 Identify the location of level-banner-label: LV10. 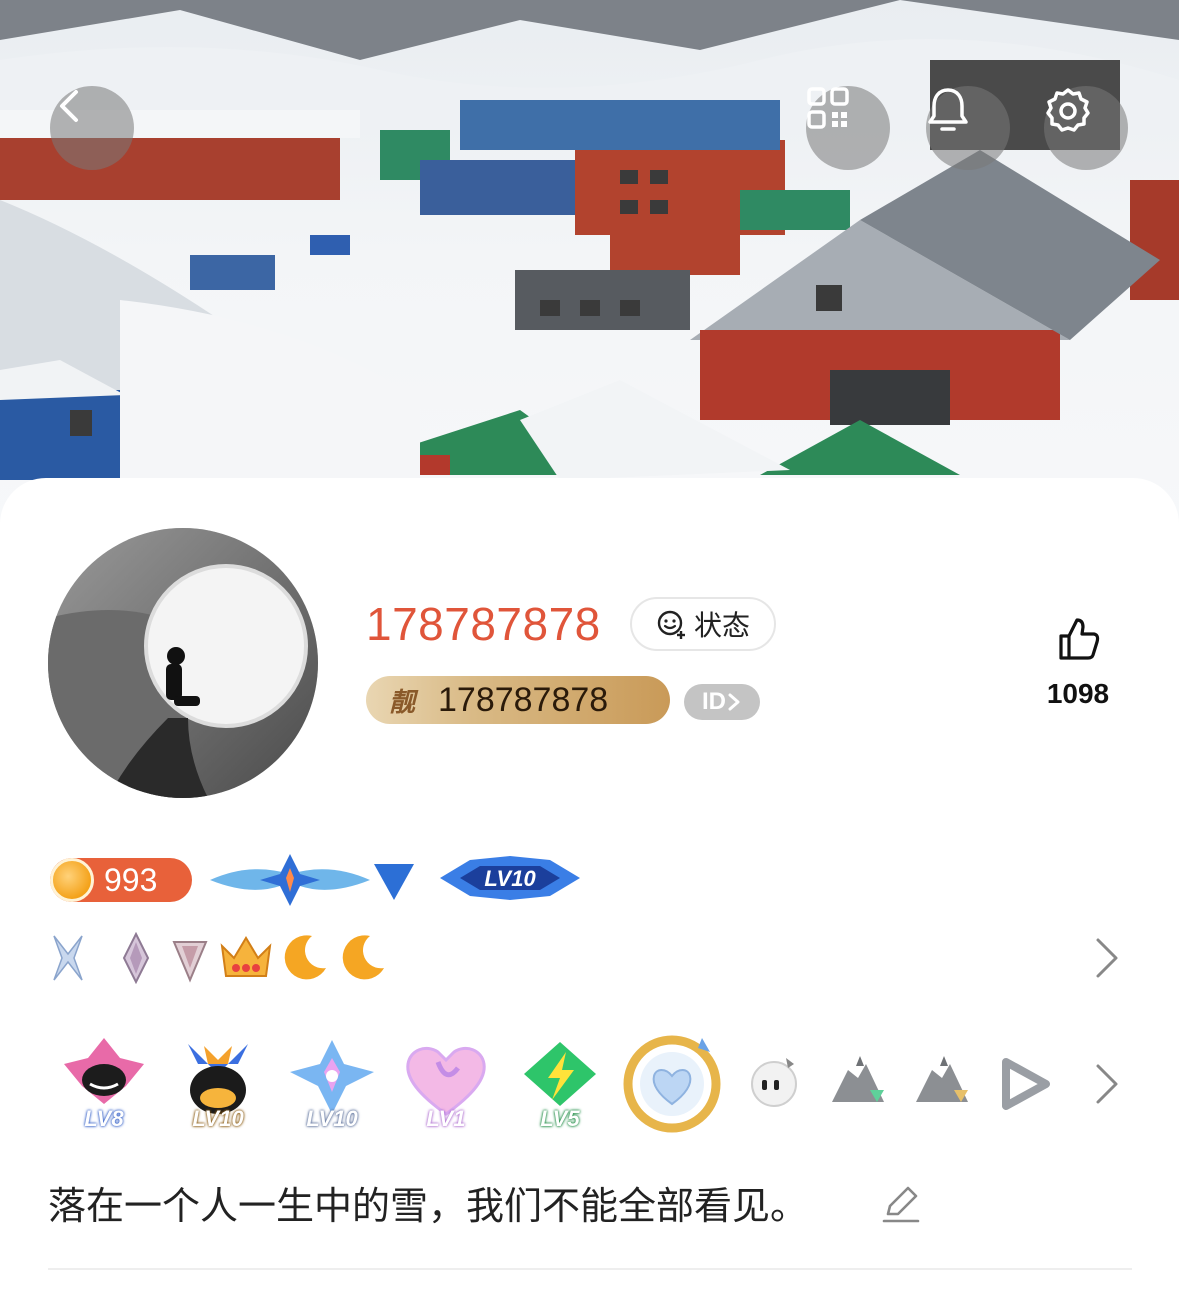
(510, 878).